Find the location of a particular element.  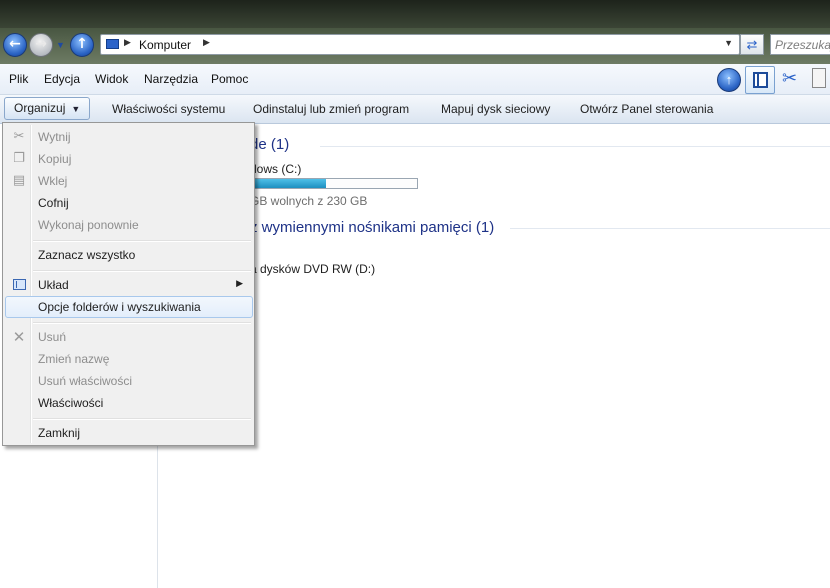

menu-view: Widok is located at coordinates (111, 79).